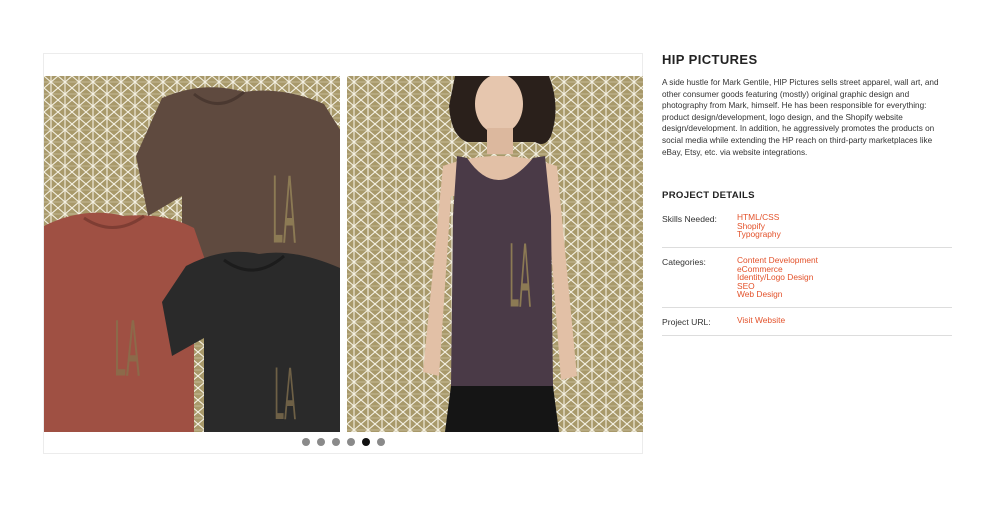 This screenshot has width=1000, height=511. Describe the element at coordinates (686, 321) in the screenshot. I see `project-url-label: Project URL:` at that location.